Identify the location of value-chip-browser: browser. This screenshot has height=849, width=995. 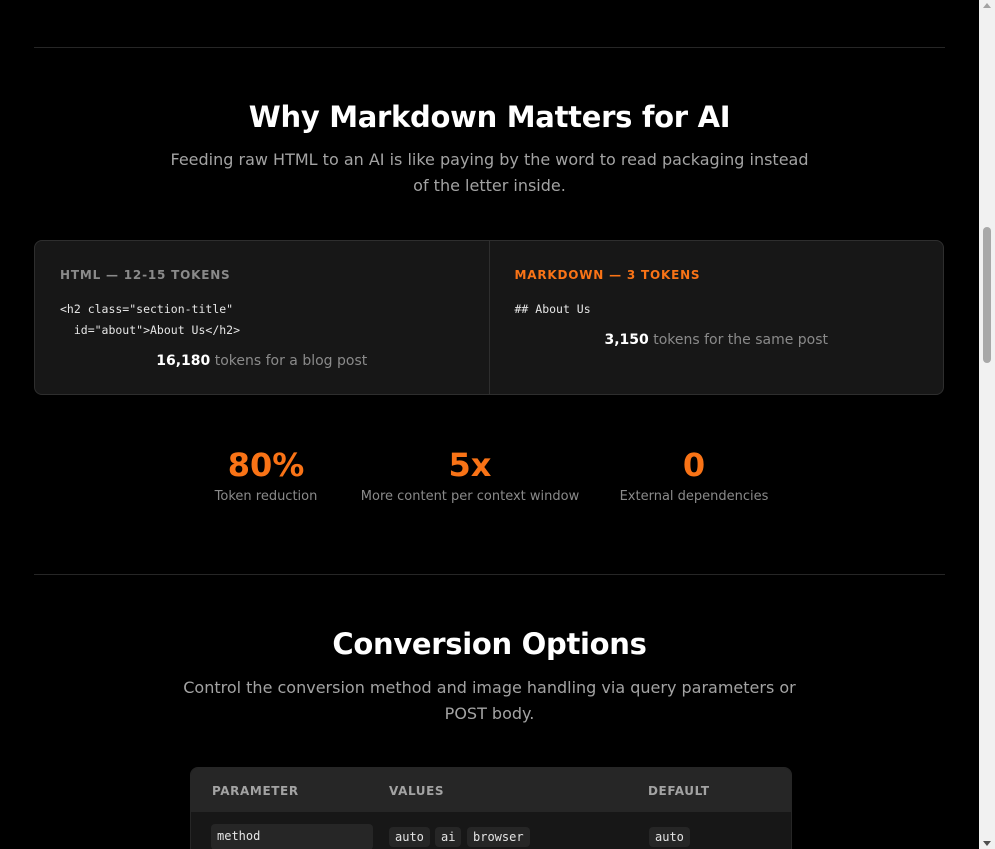
(498, 837).